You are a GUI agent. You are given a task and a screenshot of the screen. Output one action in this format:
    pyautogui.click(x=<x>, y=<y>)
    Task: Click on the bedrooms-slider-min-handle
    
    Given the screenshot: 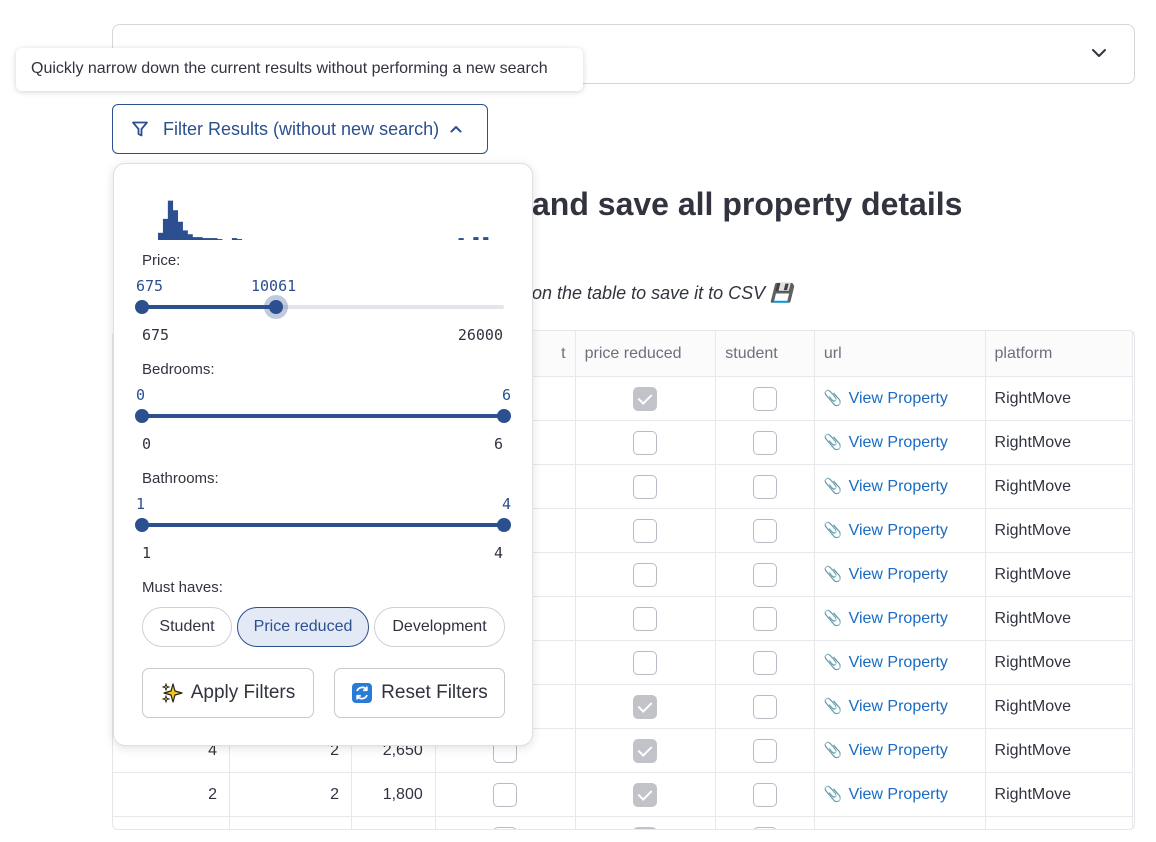 What is the action you would take?
    pyautogui.click(x=142, y=416)
    